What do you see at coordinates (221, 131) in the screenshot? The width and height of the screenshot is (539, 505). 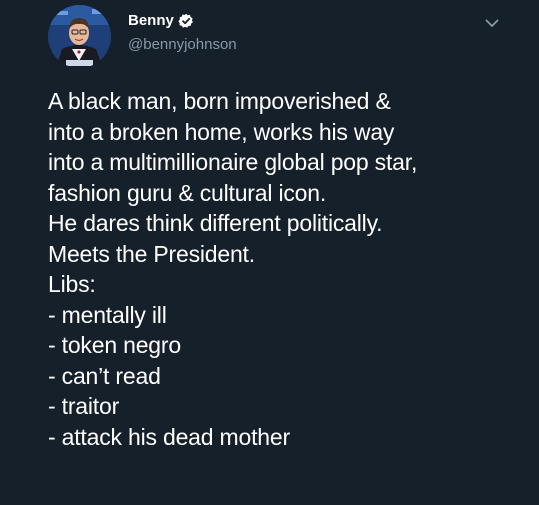 I see `tweet-line: into a broken home, works his way` at bounding box center [221, 131].